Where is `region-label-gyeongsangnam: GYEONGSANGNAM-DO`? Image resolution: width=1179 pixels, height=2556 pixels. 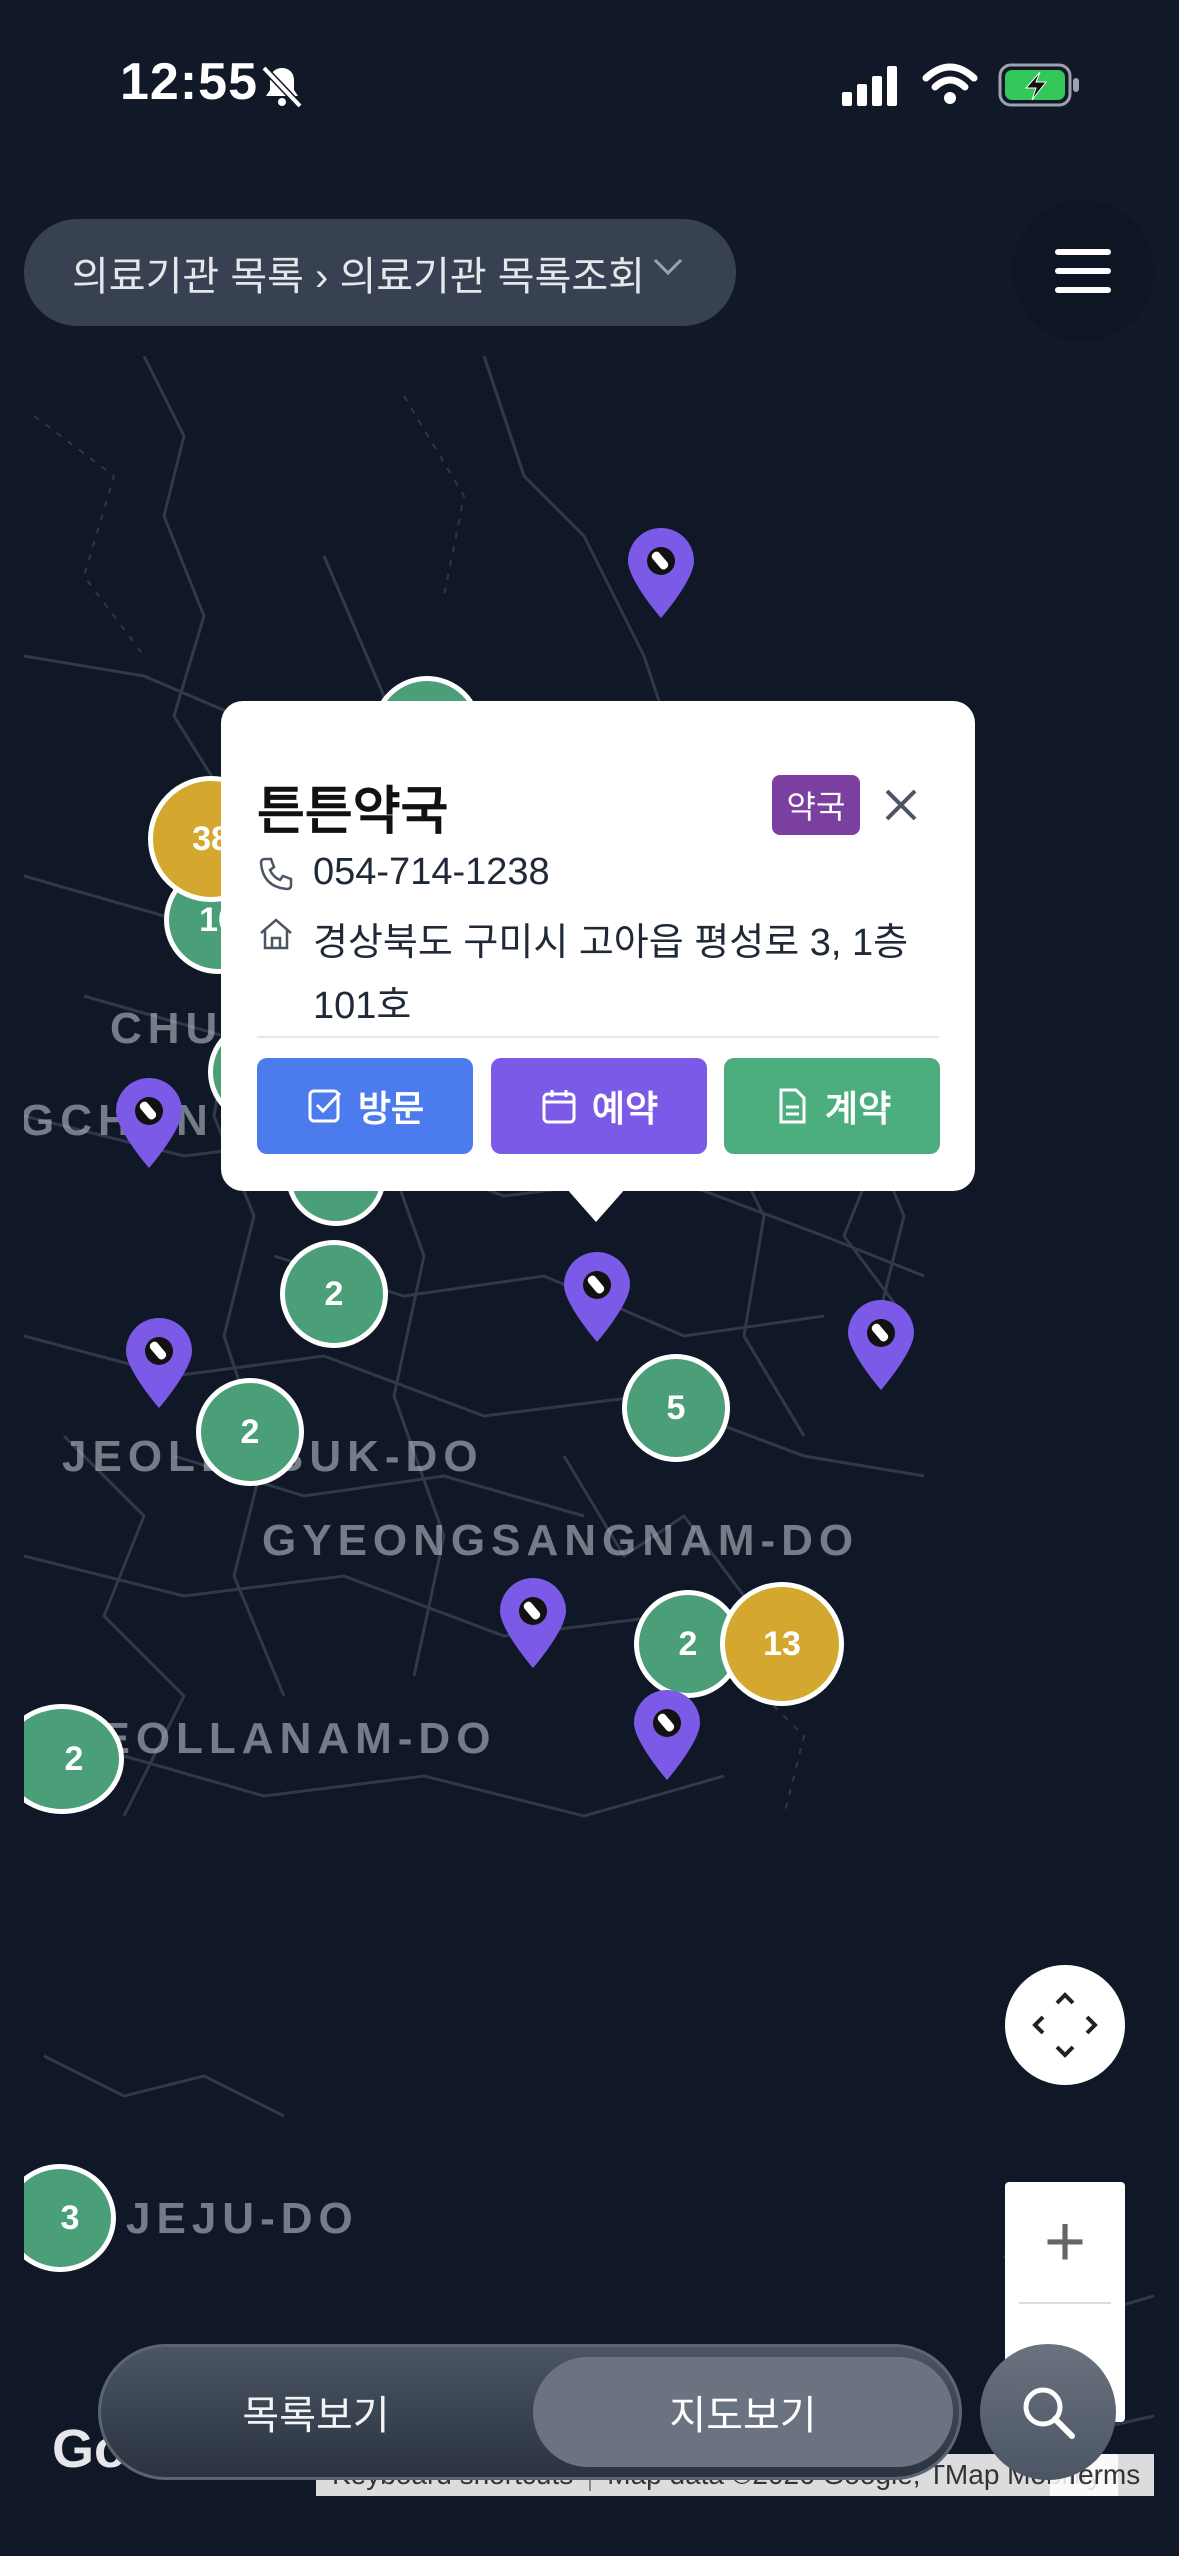 region-label-gyeongsangnam: GYEONGSANGNAM-DO is located at coordinates (561, 1540).